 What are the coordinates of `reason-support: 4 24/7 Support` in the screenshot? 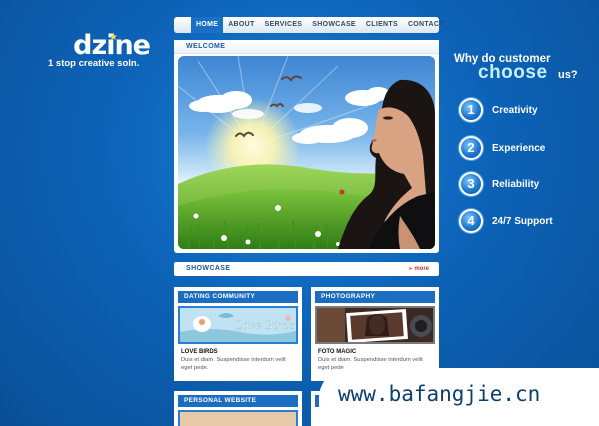 It's located at (506, 221).